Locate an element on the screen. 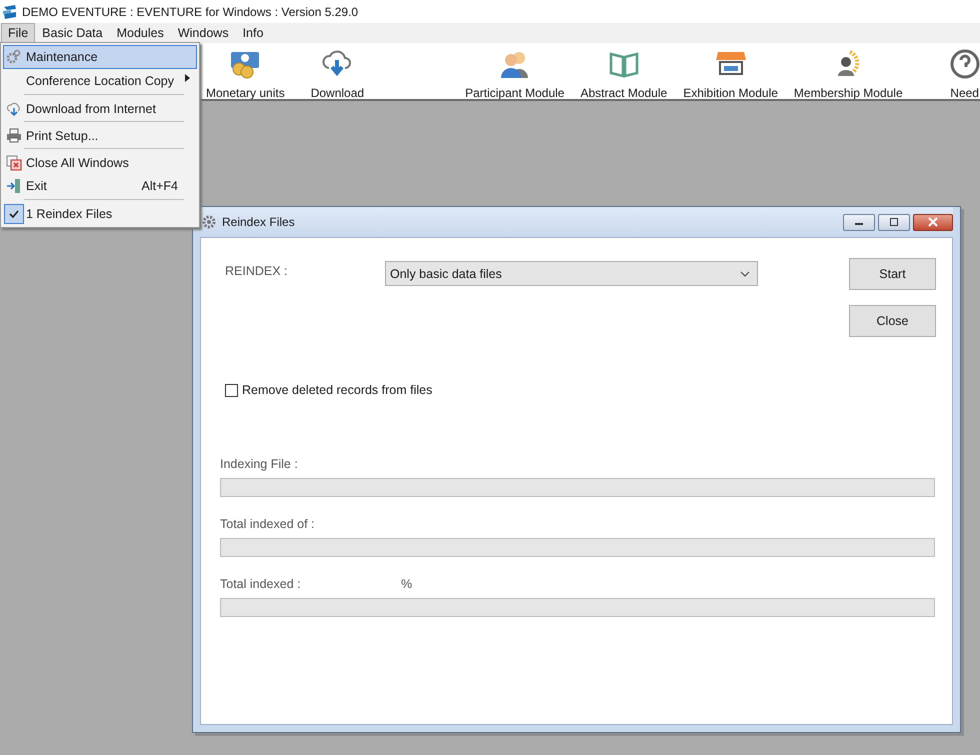 Image resolution: width=980 pixels, height=755 pixels. dialog-button: Close is located at coordinates (892, 321).